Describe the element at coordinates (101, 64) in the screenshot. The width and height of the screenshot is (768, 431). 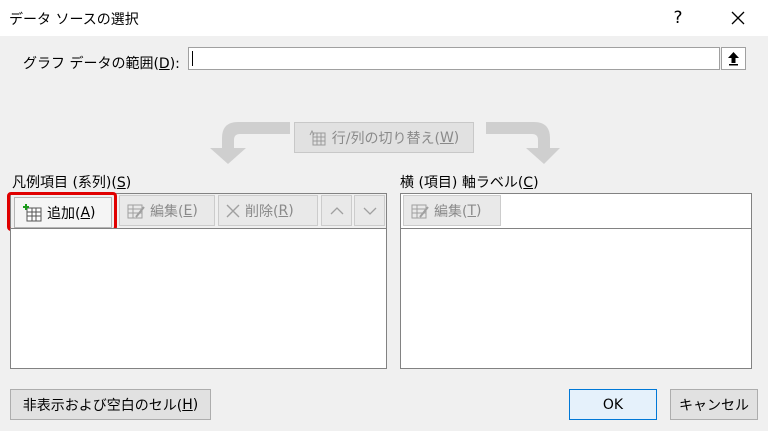
I see `data-range-label: グラフ データの範囲(D):` at that location.